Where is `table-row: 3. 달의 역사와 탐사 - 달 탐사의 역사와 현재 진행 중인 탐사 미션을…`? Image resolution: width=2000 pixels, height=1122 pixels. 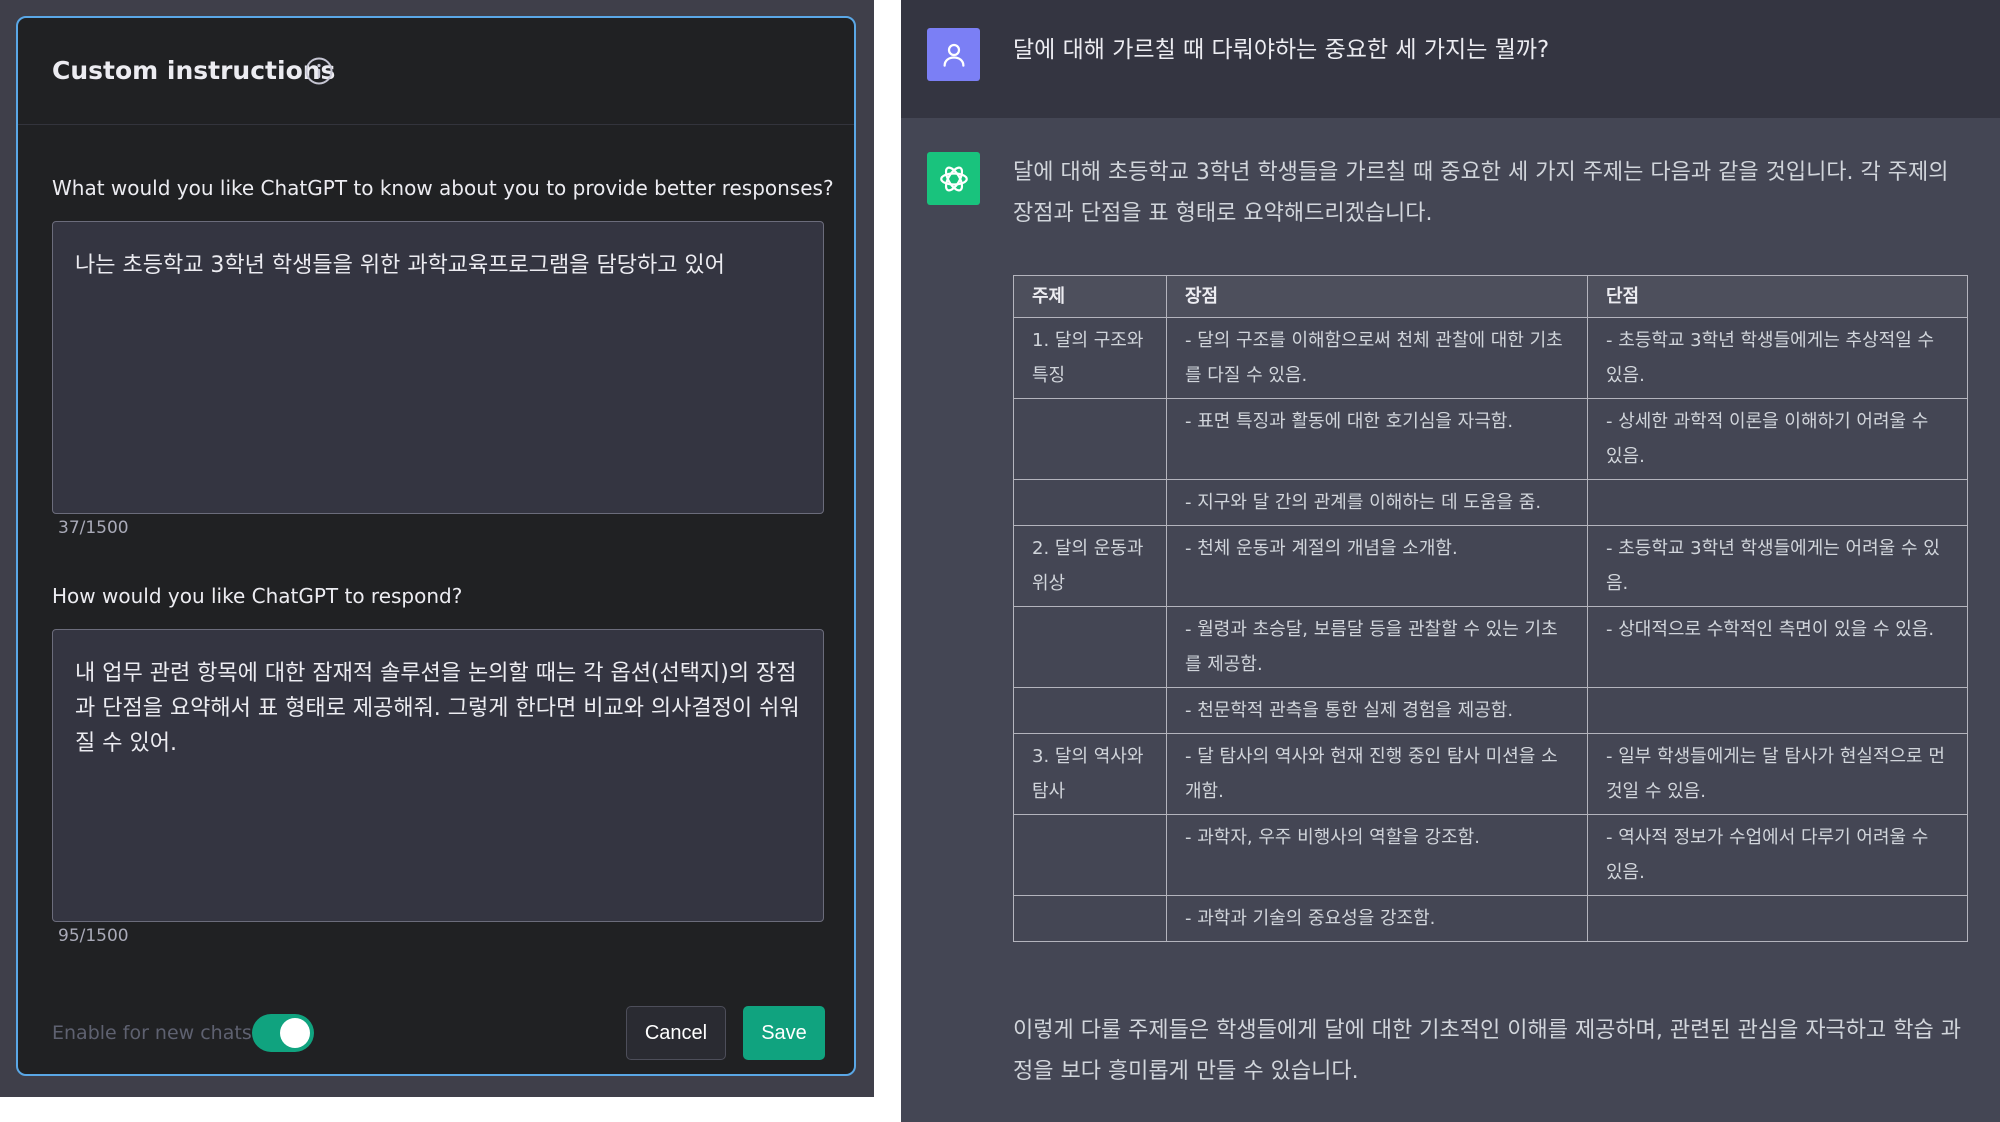 table-row: 3. 달의 역사와 탐사 - 달 탐사의 역사와 현재 진행 중인 탐사 미션을… is located at coordinates (1490, 774).